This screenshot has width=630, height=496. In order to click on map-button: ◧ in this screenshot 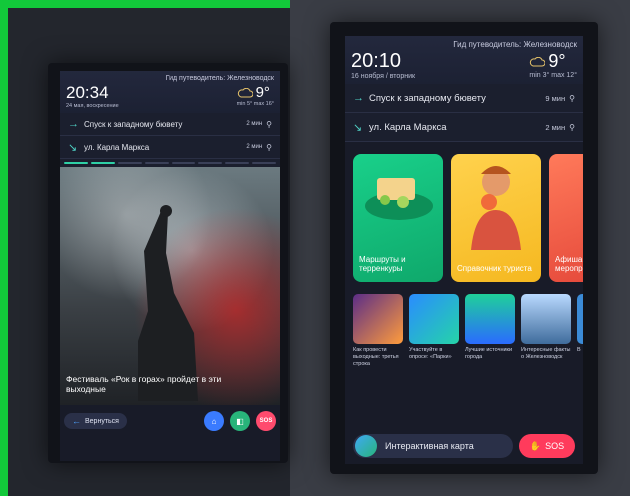, I will do `click(240, 421)`.